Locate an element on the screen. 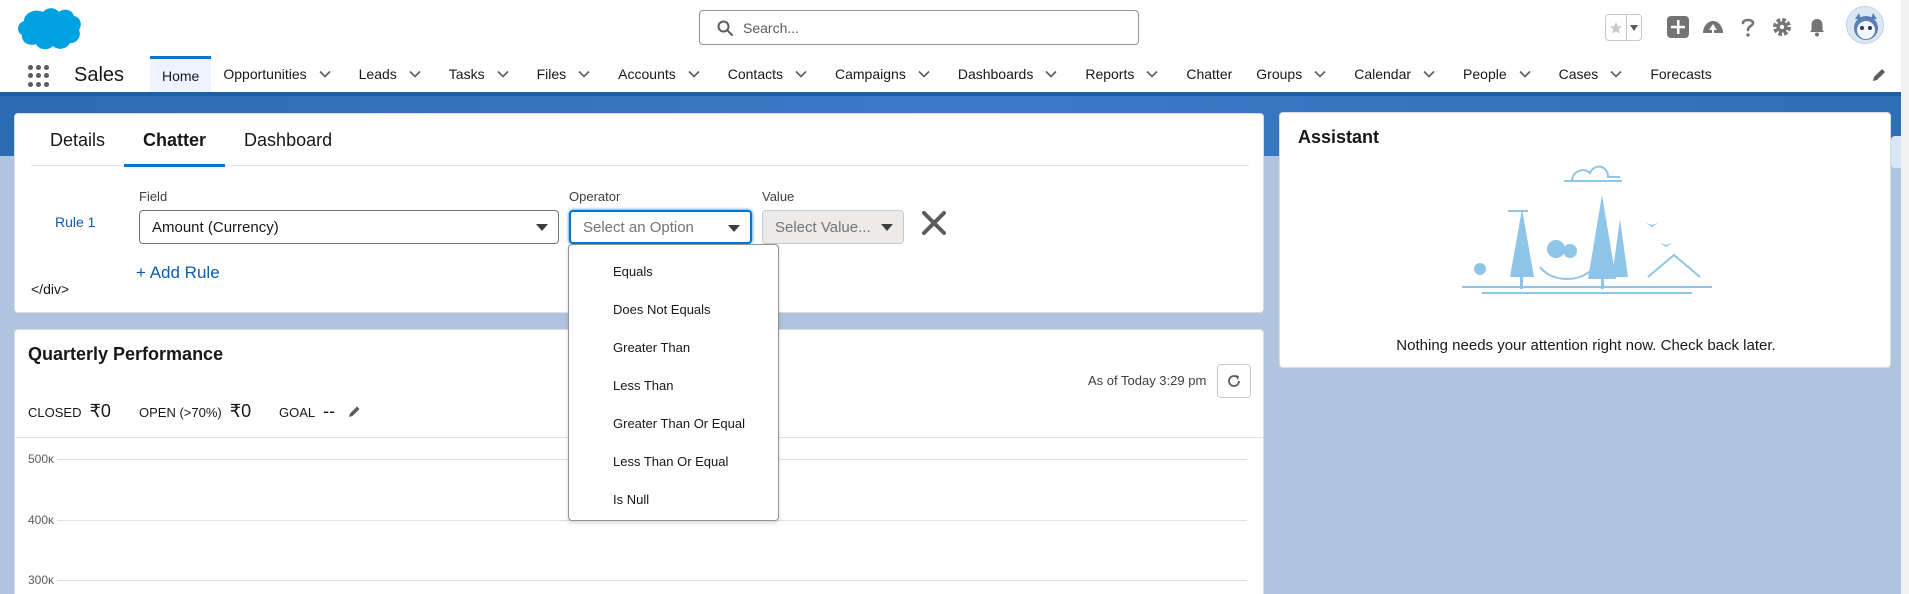  kpi-closed-label: CLOSED is located at coordinates (55, 412).